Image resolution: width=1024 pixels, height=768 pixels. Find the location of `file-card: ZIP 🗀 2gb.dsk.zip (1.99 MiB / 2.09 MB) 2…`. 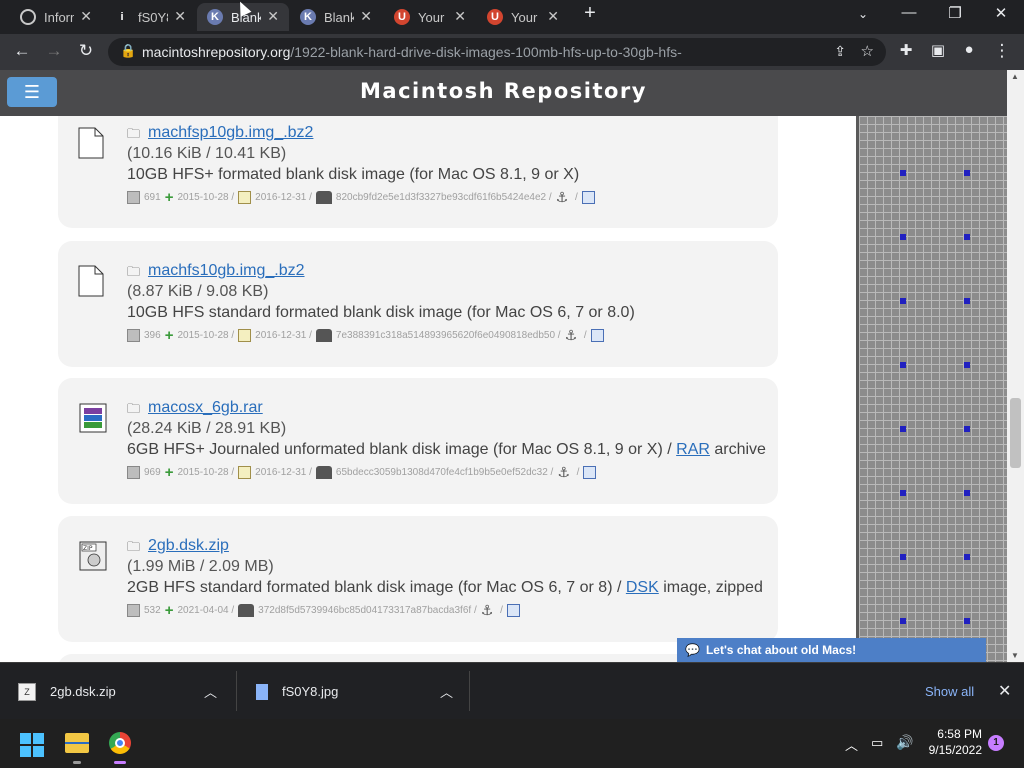

file-card: ZIP 🗀 2gb.dsk.zip (1.99 MiB / 2.09 MB) 2… is located at coordinates (418, 579).